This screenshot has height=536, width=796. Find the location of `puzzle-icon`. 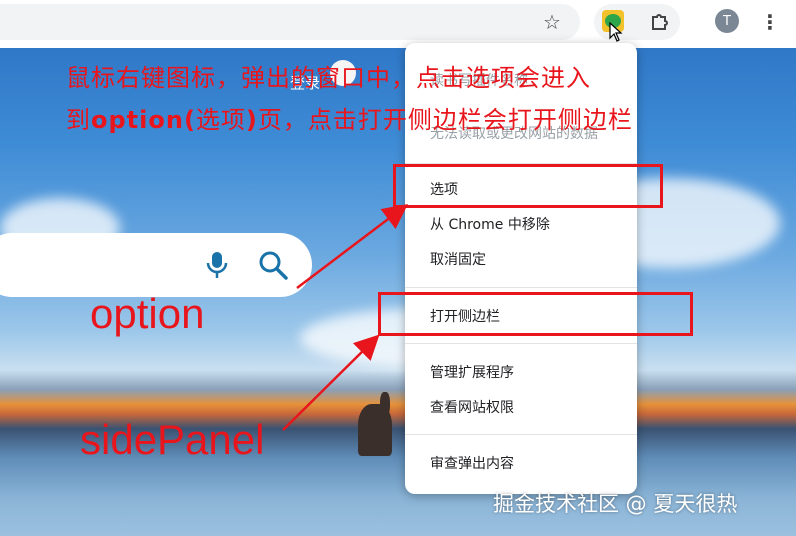

puzzle-icon is located at coordinates (660, 22).